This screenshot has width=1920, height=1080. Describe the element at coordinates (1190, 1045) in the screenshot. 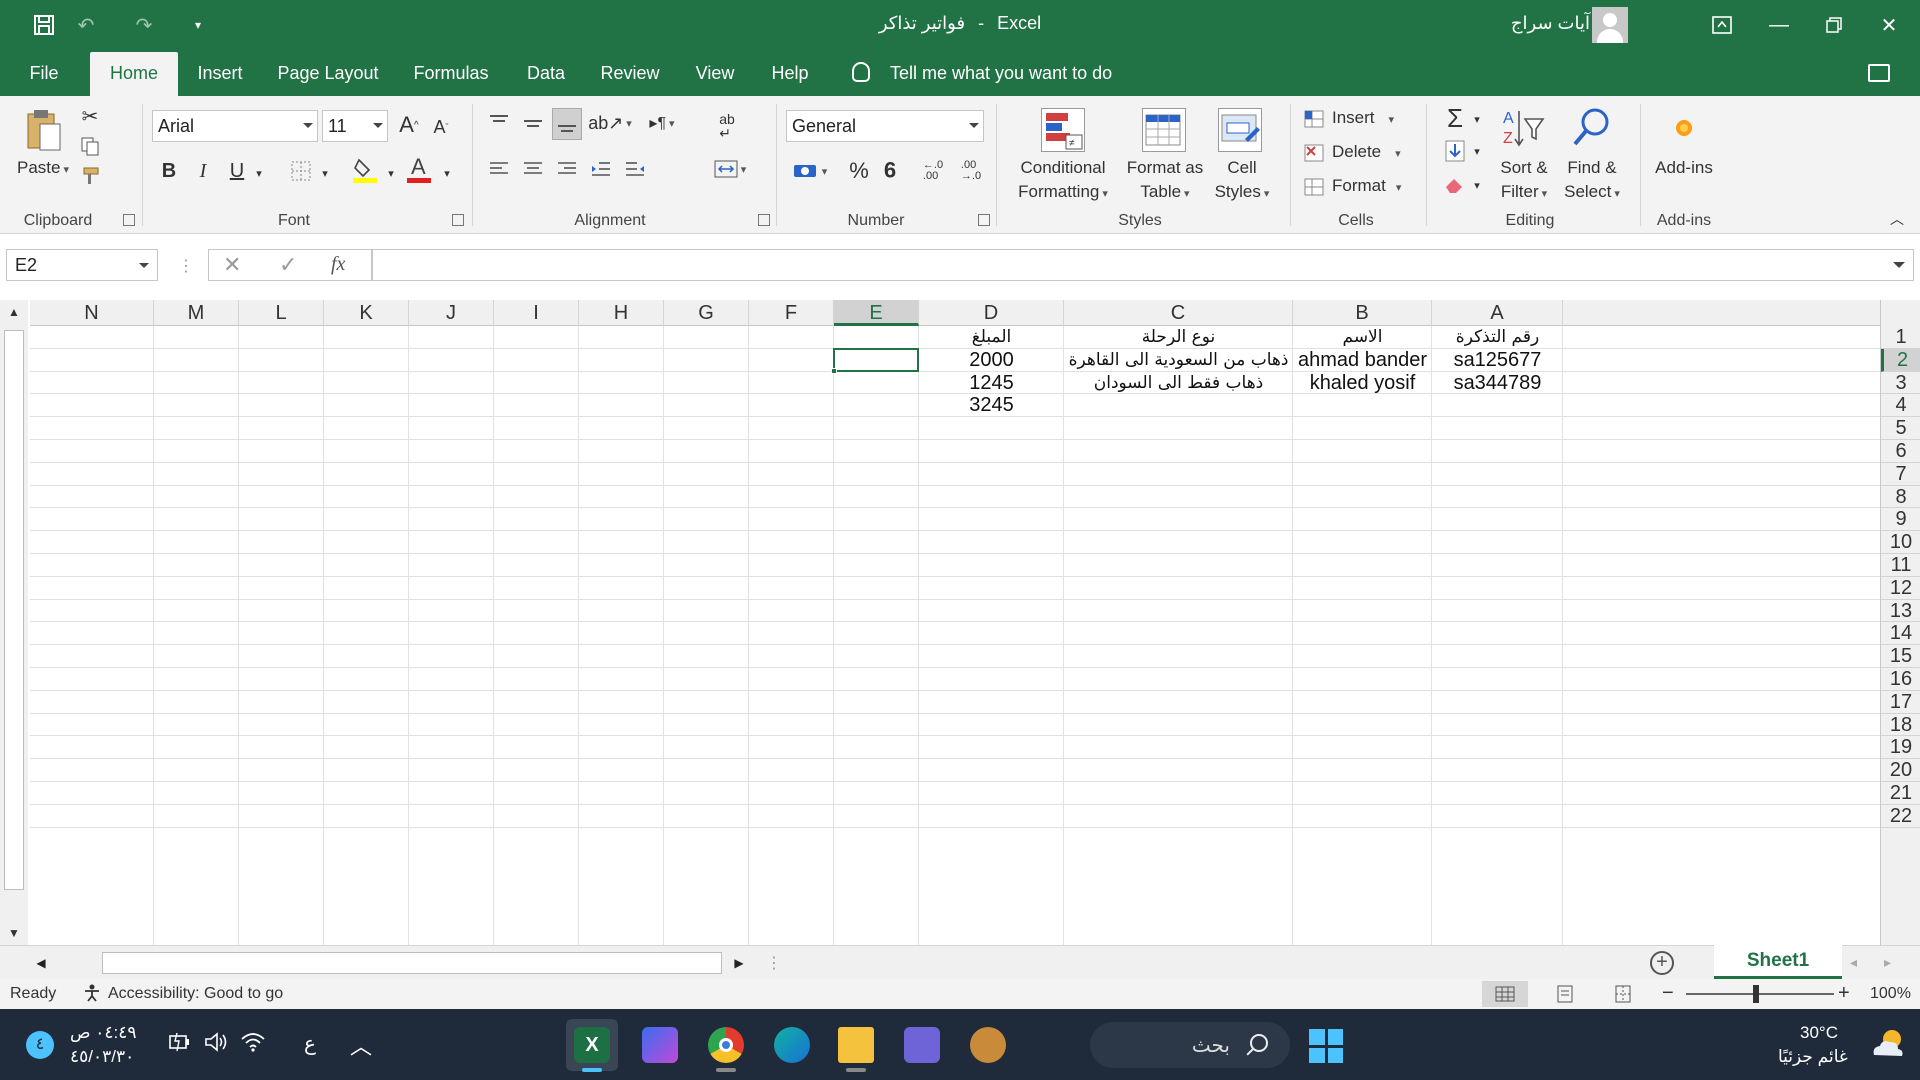

I see `taskbar-search: بحث` at that location.